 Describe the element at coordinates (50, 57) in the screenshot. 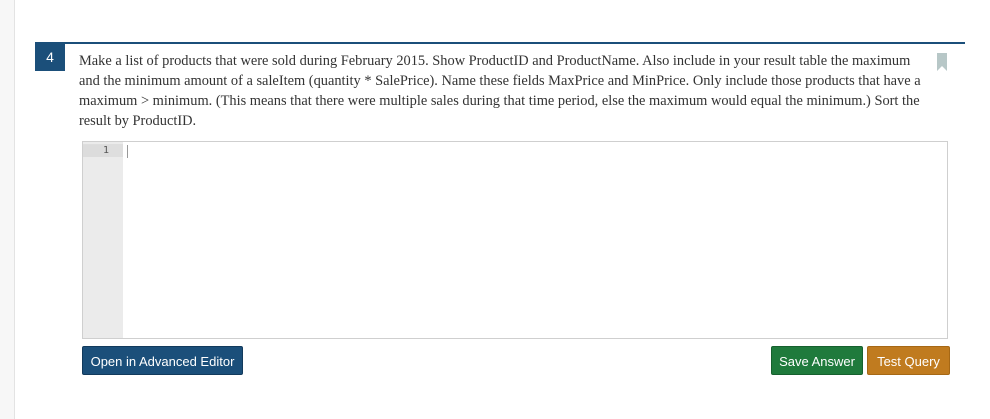

I see `question-number-badge: 4` at that location.